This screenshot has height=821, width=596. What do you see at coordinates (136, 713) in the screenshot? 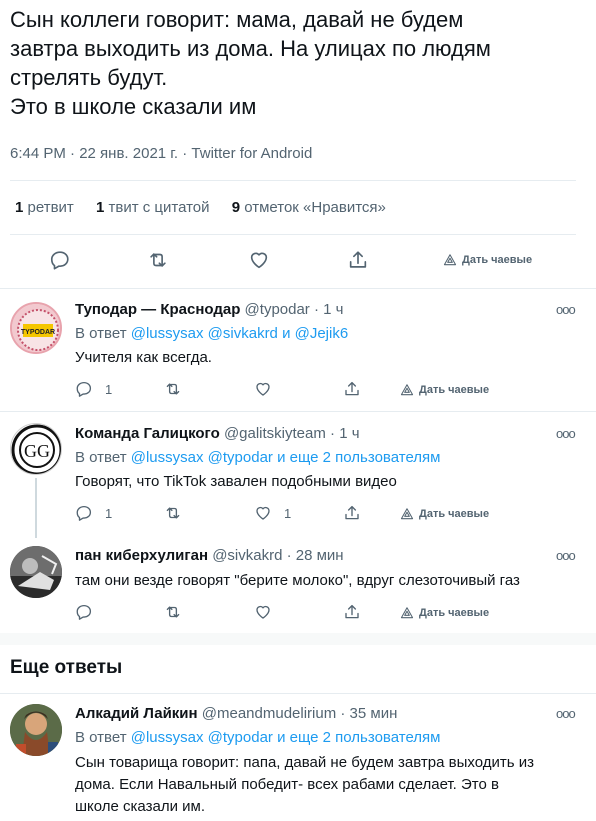
I see `author-name: Алкадий Лайкин` at bounding box center [136, 713].